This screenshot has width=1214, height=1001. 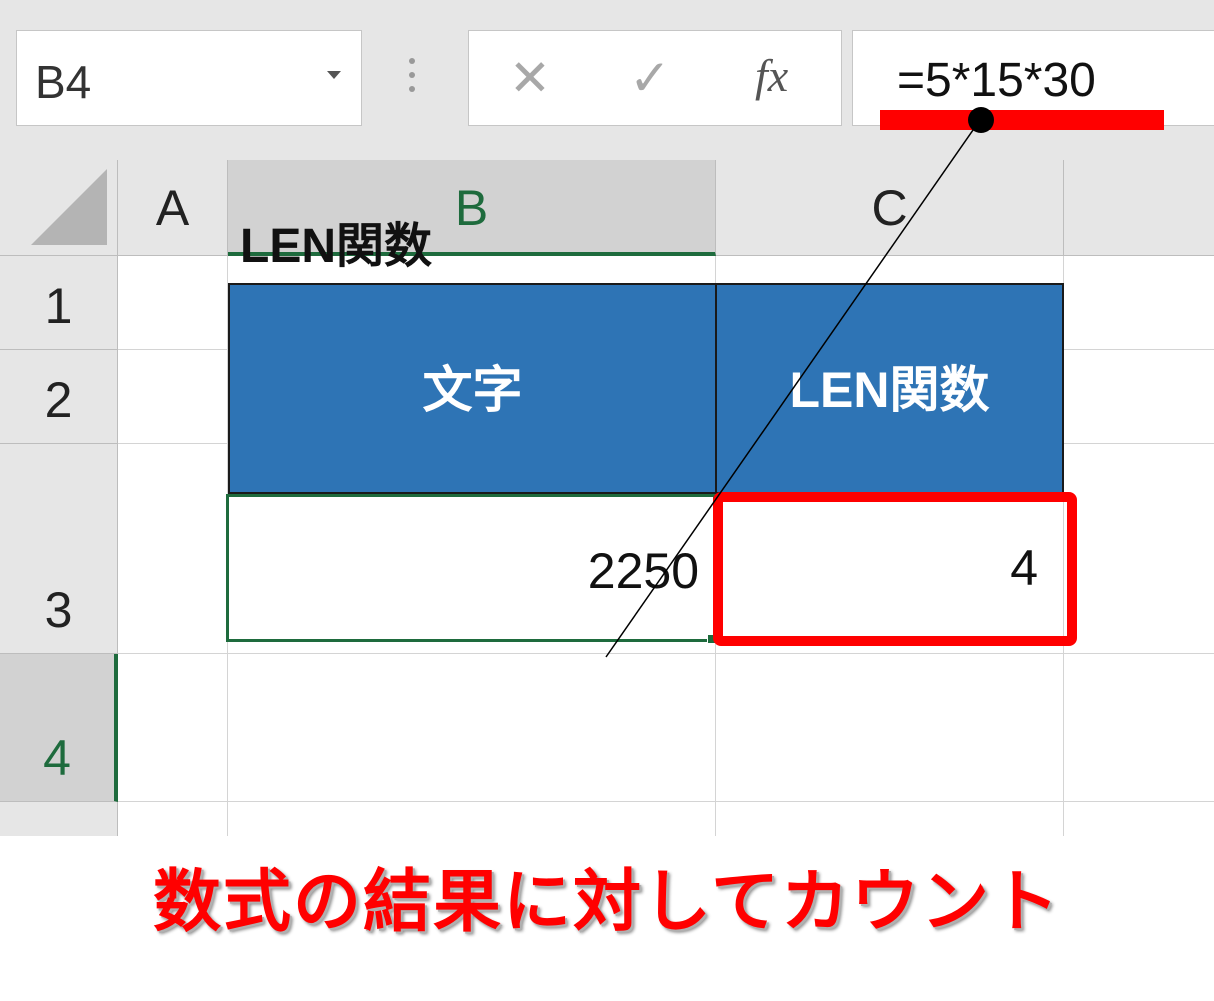 I want to click on row-header-1: 1, so click(x=59, y=303).